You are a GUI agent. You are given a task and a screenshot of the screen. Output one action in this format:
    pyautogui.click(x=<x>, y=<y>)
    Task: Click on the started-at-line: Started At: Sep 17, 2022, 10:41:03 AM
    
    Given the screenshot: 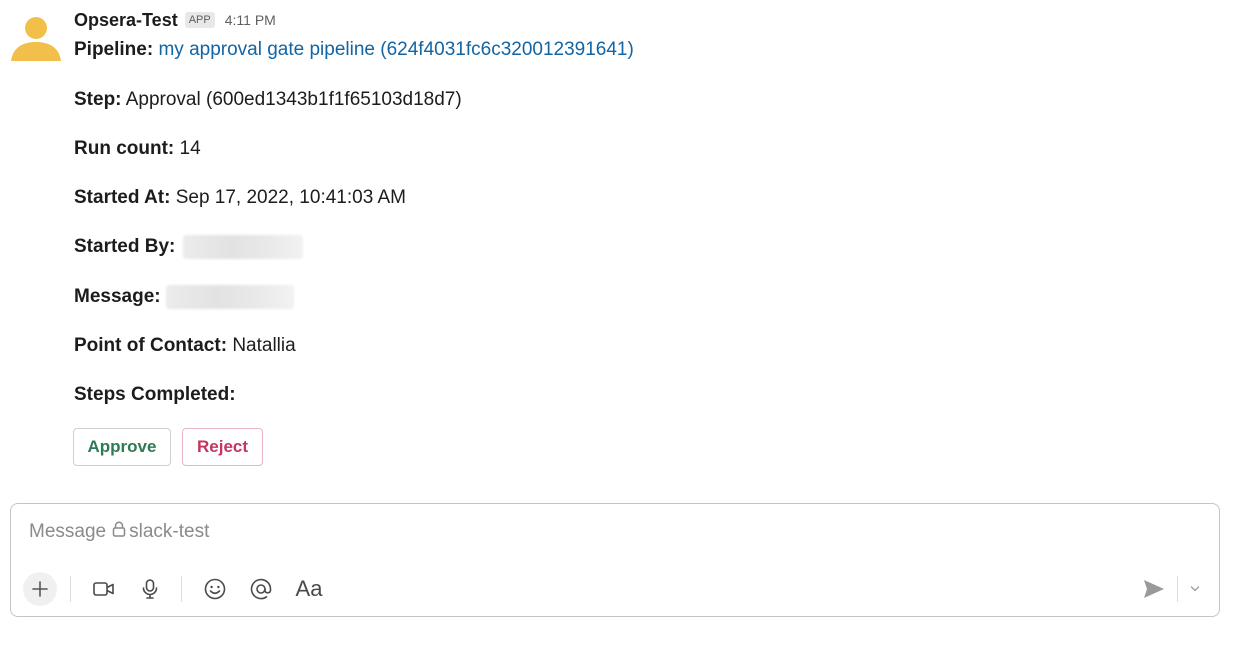 What is the action you would take?
    pyautogui.click(x=240, y=198)
    